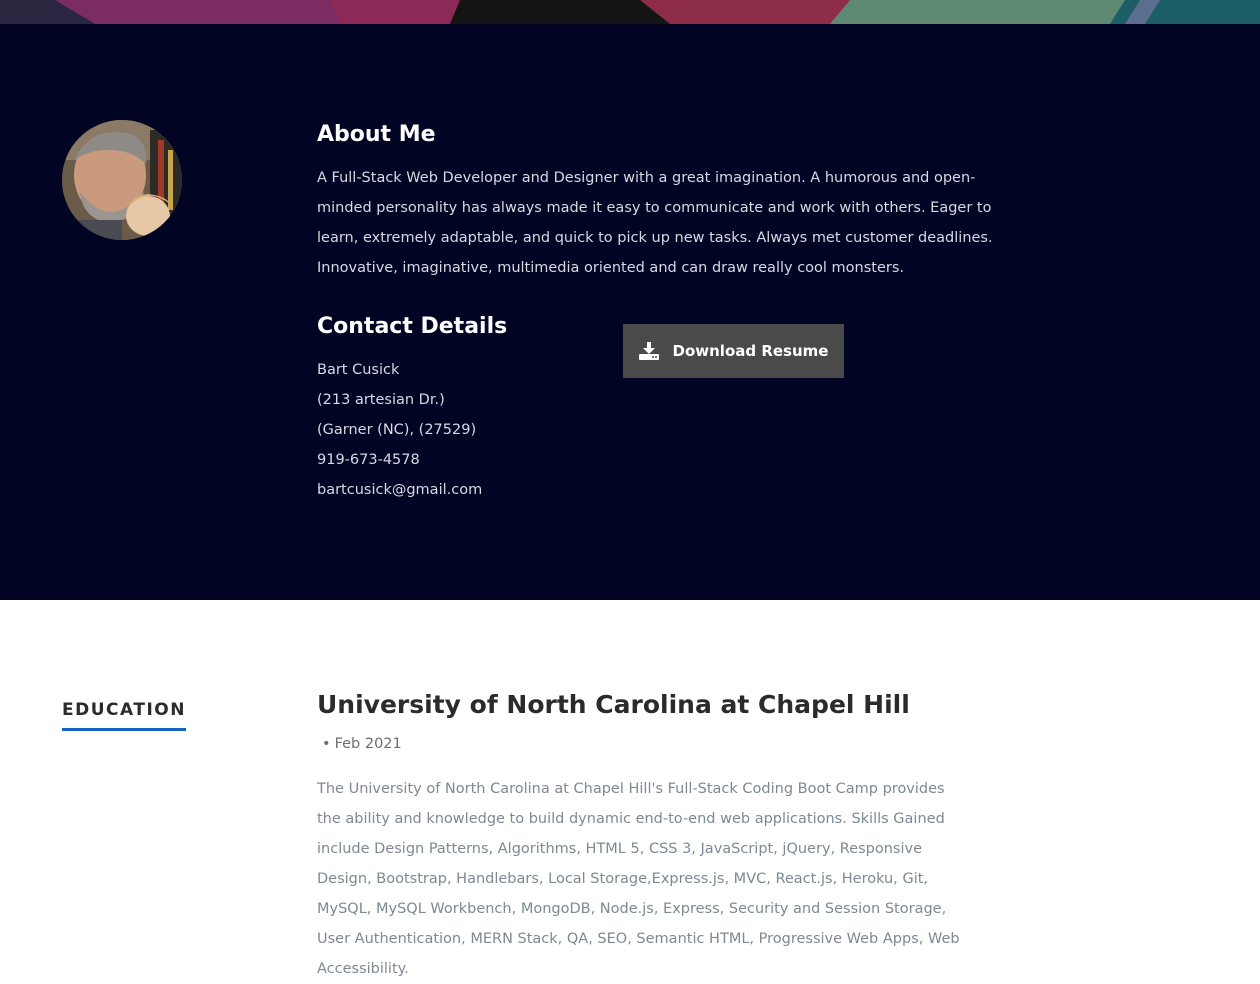  Describe the element at coordinates (400, 490) in the screenshot. I see `contact-email: bartcusick@gmail.com` at that location.